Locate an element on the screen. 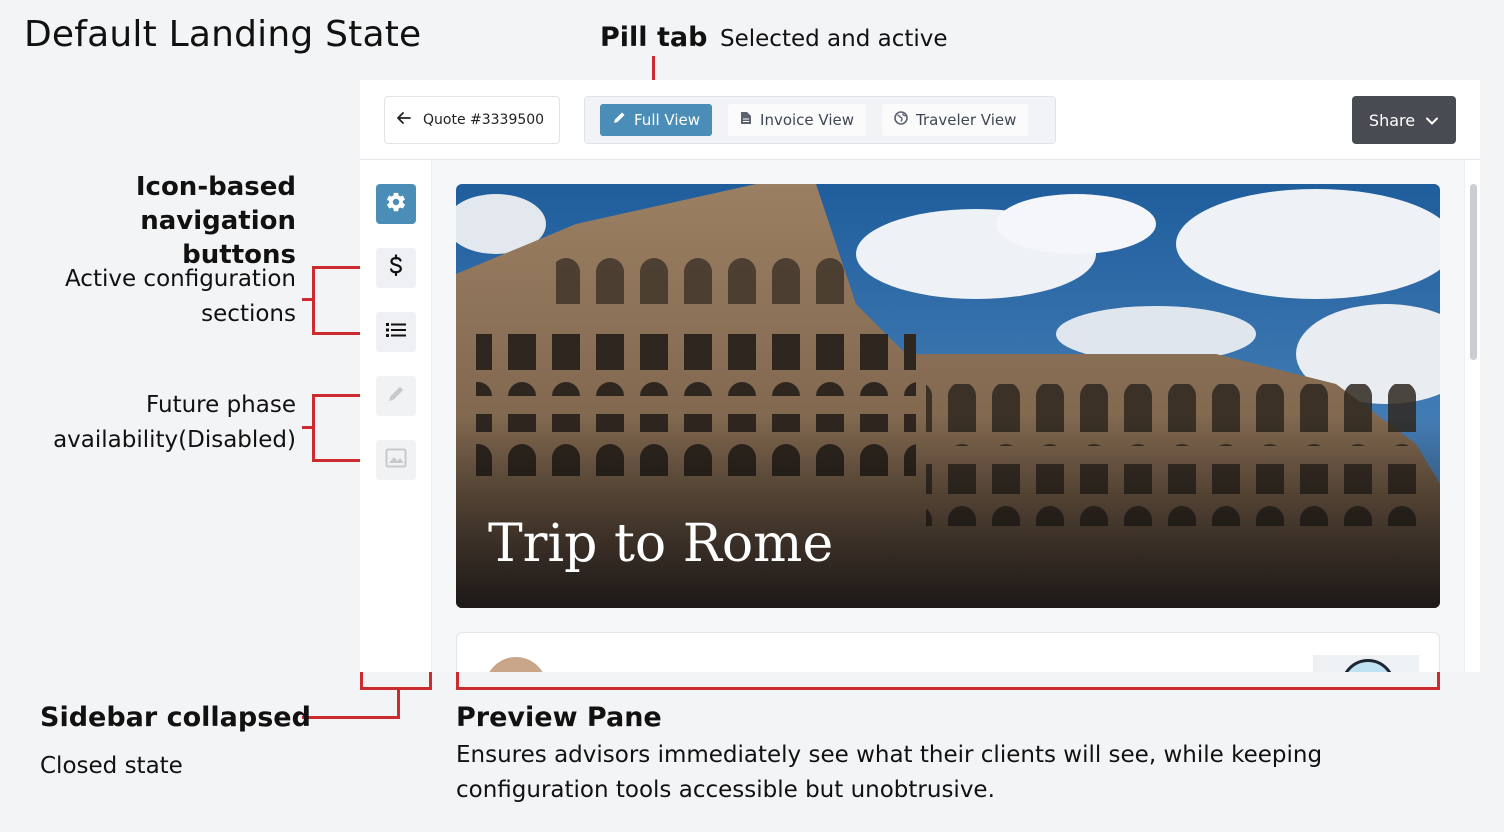 This screenshot has height=832, width=1504. sidebar-bracket-leader is located at coordinates (351, 717).